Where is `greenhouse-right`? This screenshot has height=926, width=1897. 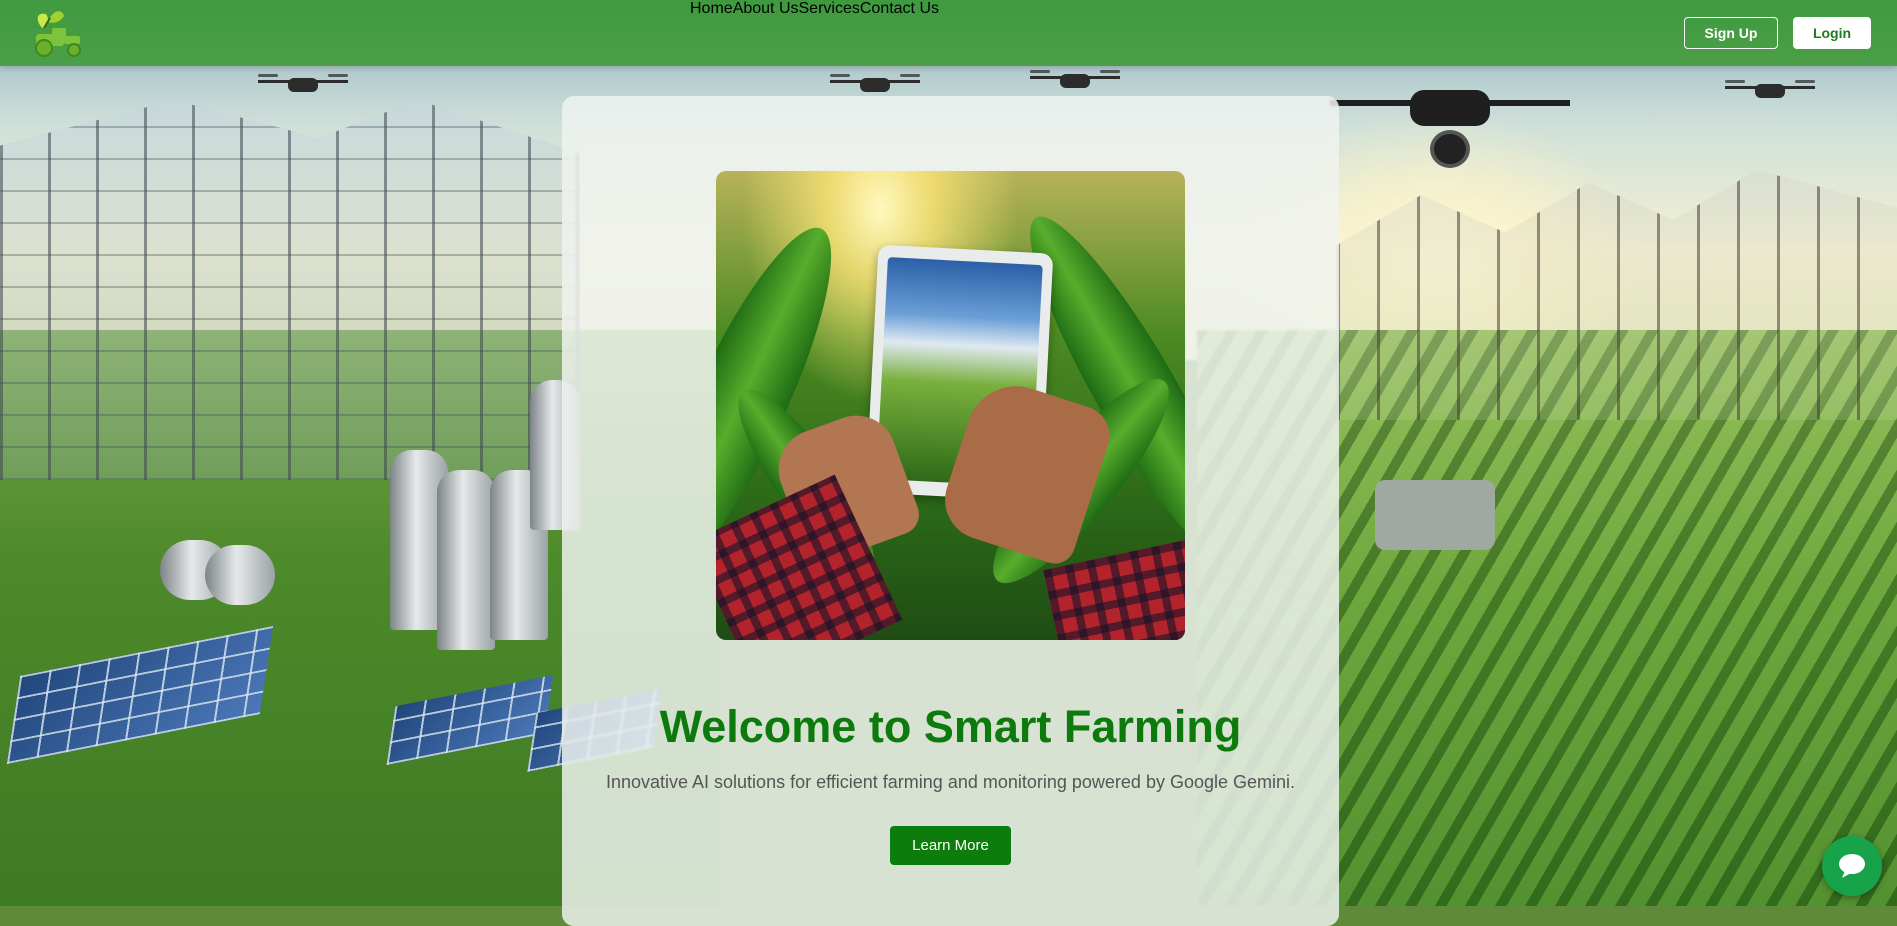
greenhouse-right is located at coordinates (1617, 295).